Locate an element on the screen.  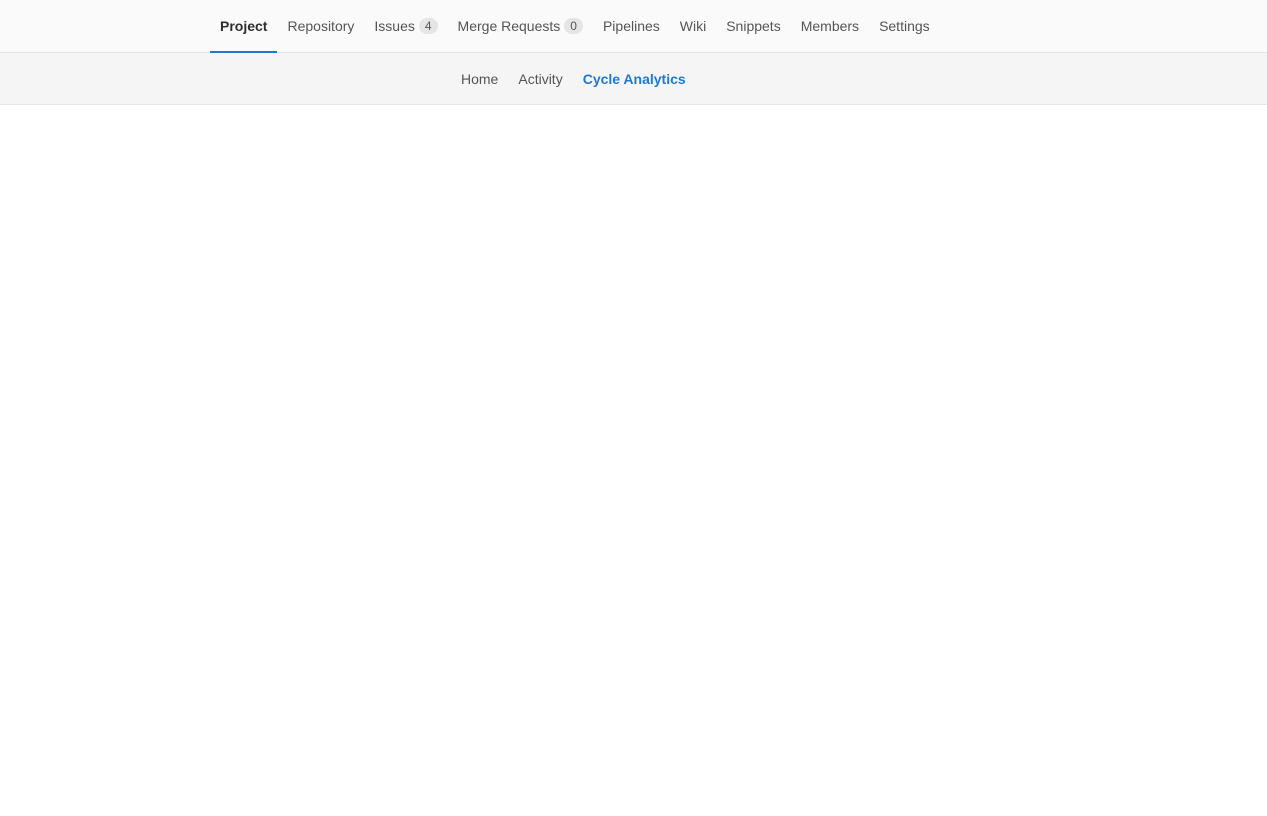
tab-merge-requests: Merge Requests 0 is located at coordinates (520, 26).